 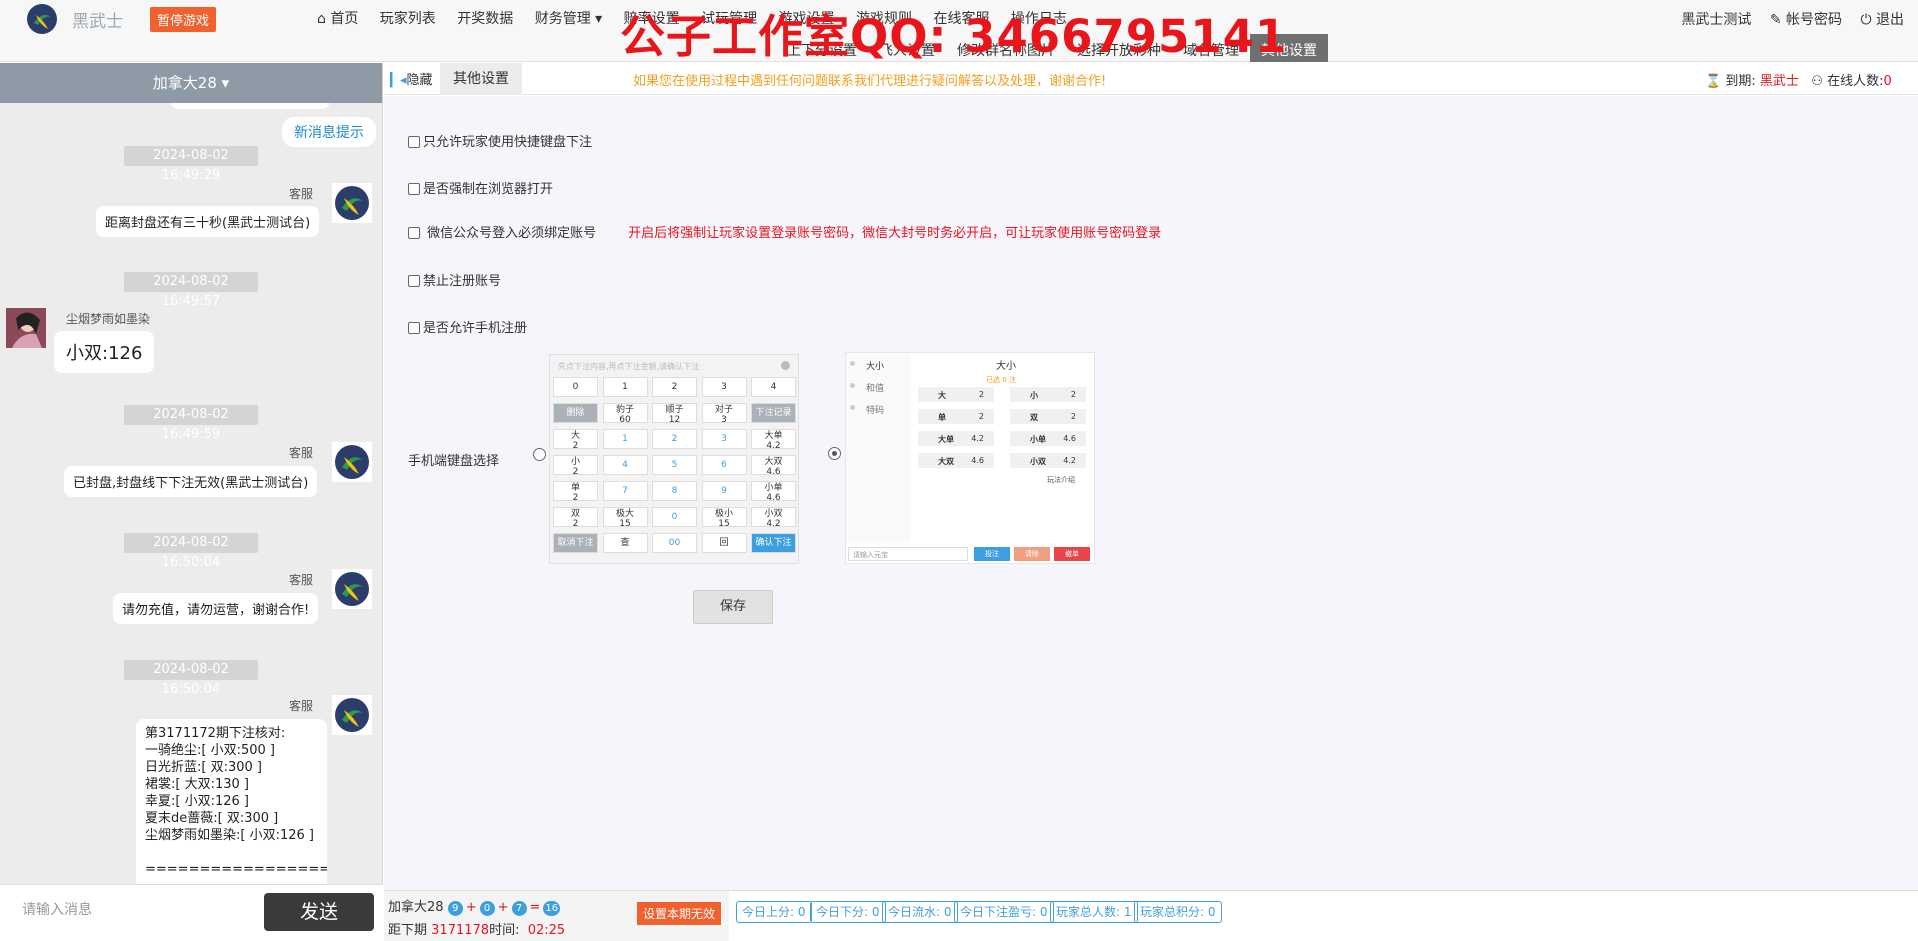 I want to click on stat-today-down: 今日下分: 0, so click(x=848, y=912).